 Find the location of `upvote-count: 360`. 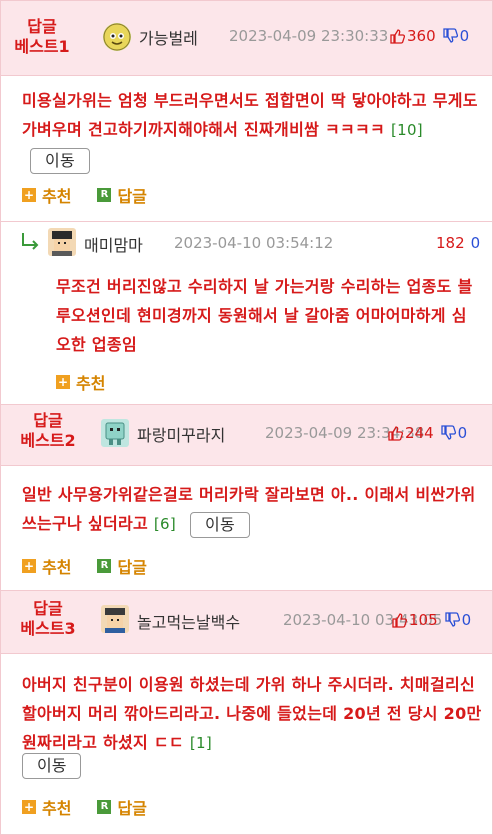

upvote-count: 360 is located at coordinates (421, 36).